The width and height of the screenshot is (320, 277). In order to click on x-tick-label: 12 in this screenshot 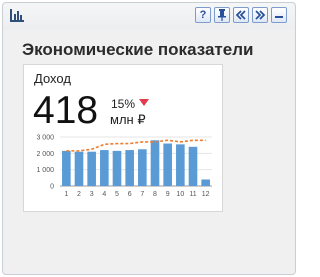, I will do `click(206, 194)`.